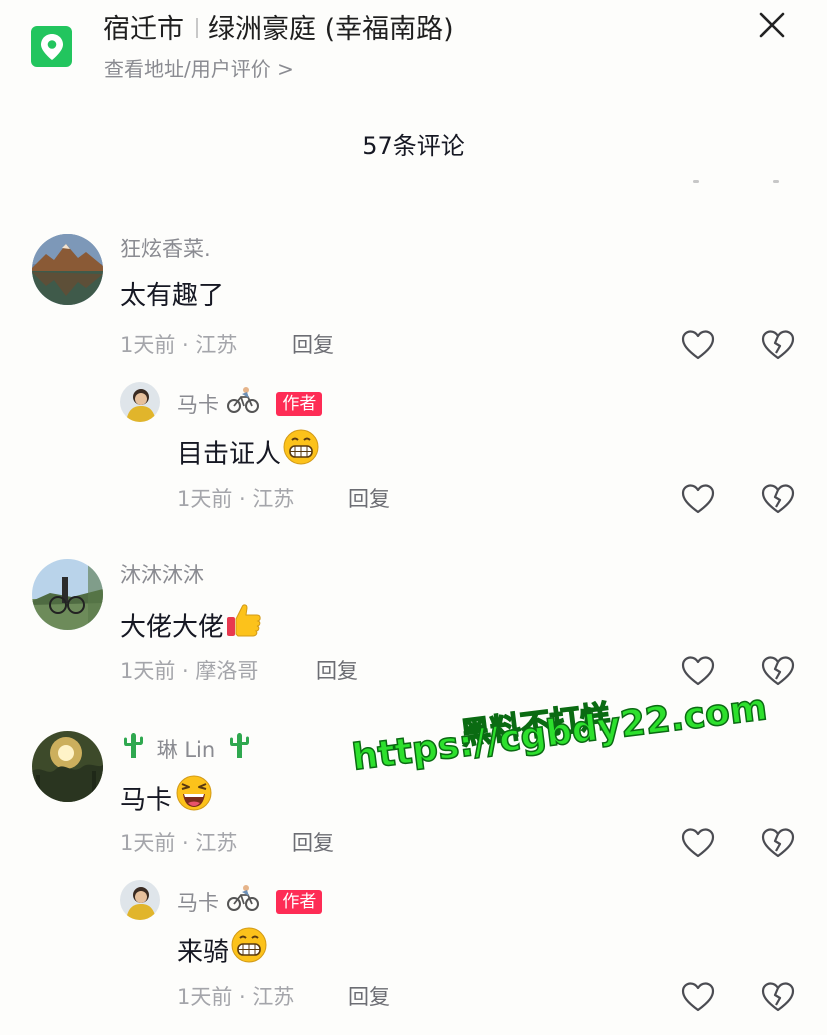 This screenshot has height=1035, width=827. What do you see at coordinates (223, 952) in the screenshot?
I see `reply-text: 来骑` at bounding box center [223, 952].